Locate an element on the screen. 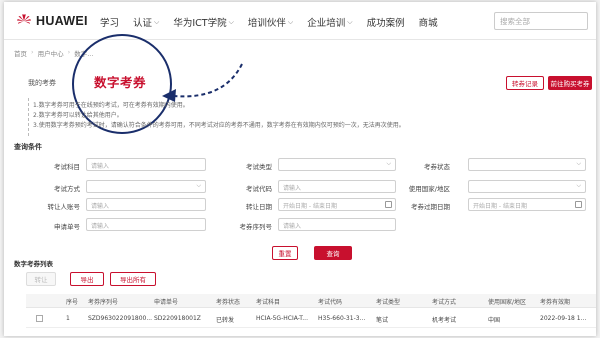 This screenshot has height=338, width=600. page-title: 数字考券 is located at coordinates (120, 82).